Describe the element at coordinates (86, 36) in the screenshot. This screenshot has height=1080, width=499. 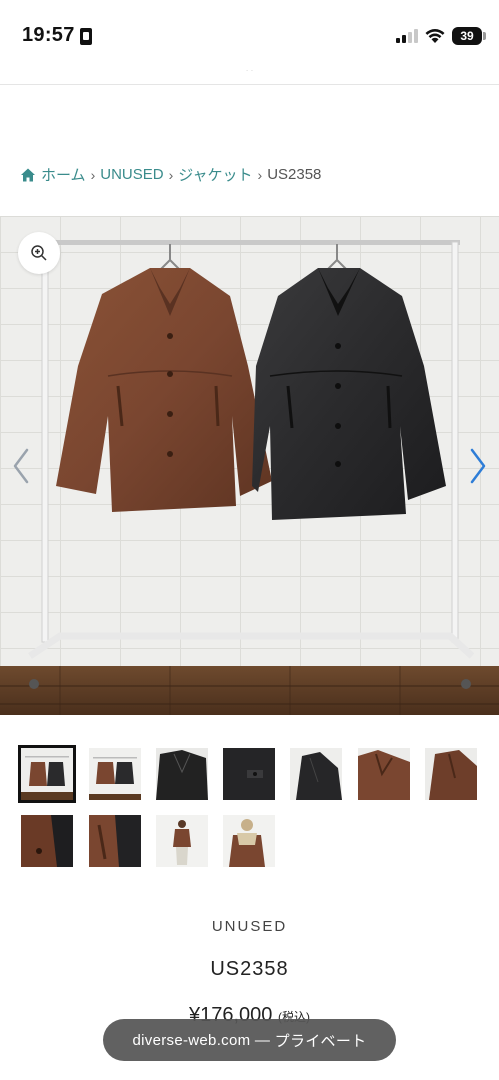
I see `sim-card-icon` at that location.